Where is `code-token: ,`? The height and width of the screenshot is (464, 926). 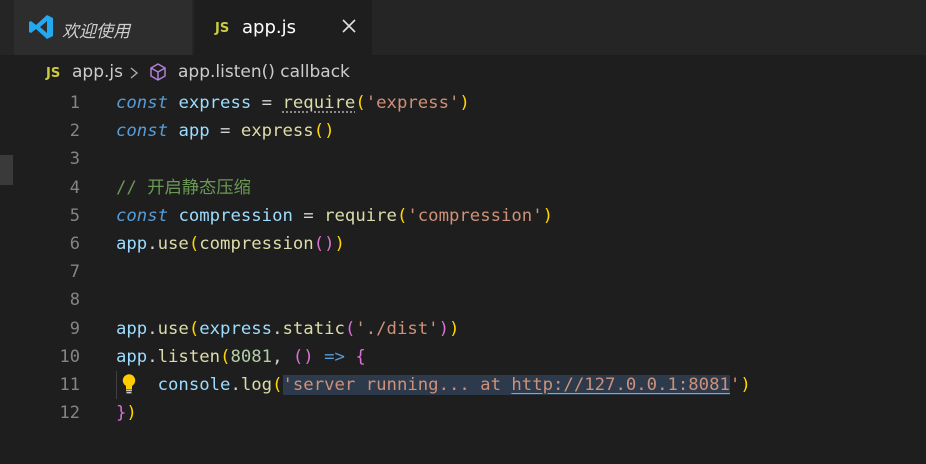 code-token: , is located at coordinates (282, 356).